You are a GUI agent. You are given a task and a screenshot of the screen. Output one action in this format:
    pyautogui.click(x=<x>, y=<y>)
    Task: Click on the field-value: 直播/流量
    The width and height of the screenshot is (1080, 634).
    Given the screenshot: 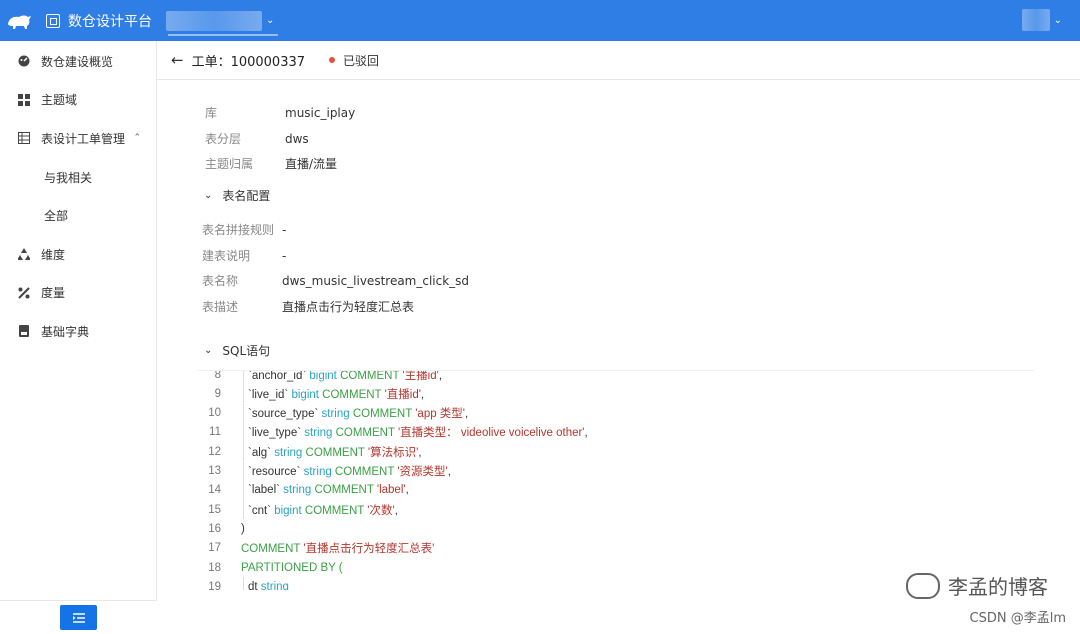 What is the action you would take?
    pyautogui.click(x=311, y=164)
    